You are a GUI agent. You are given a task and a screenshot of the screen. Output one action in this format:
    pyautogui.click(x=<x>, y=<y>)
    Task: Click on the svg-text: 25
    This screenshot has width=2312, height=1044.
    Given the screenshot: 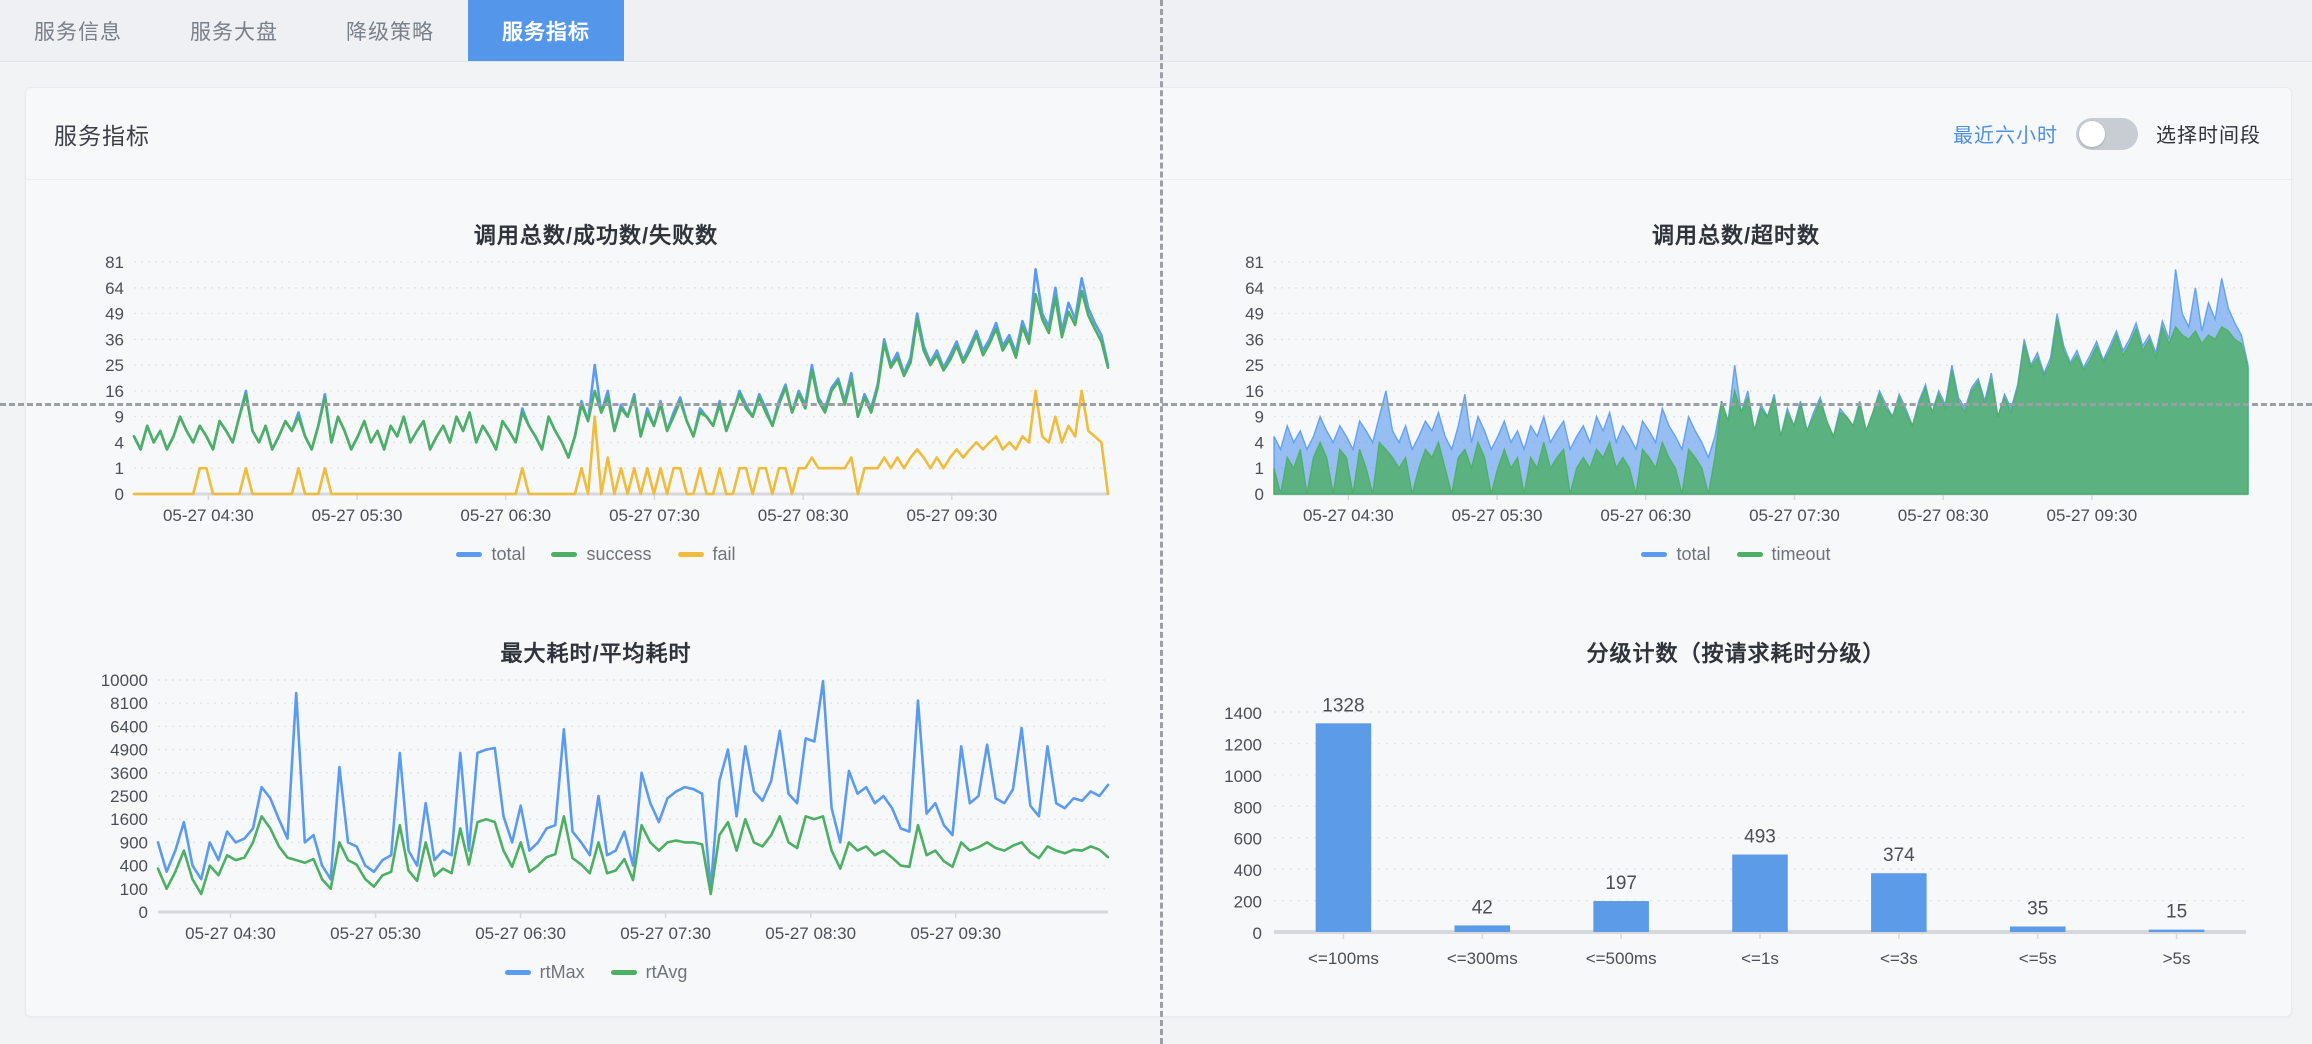 What is the action you would take?
    pyautogui.click(x=114, y=365)
    